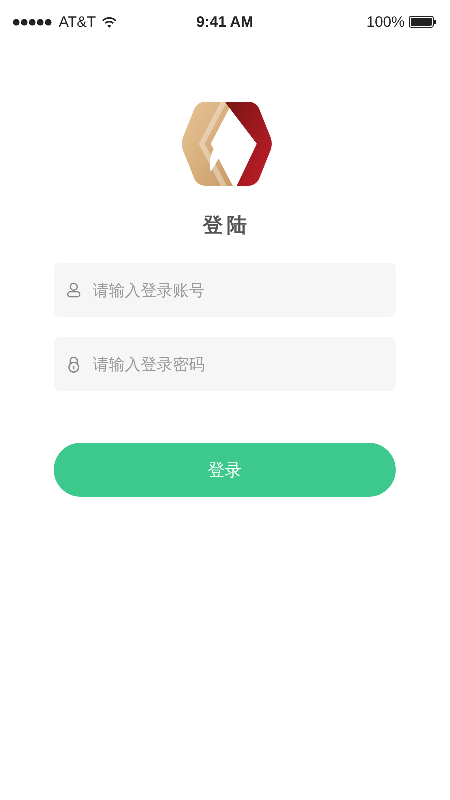  What do you see at coordinates (77, 22) in the screenshot?
I see `carrier-name: AT&T` at bounding box center [77, 22].